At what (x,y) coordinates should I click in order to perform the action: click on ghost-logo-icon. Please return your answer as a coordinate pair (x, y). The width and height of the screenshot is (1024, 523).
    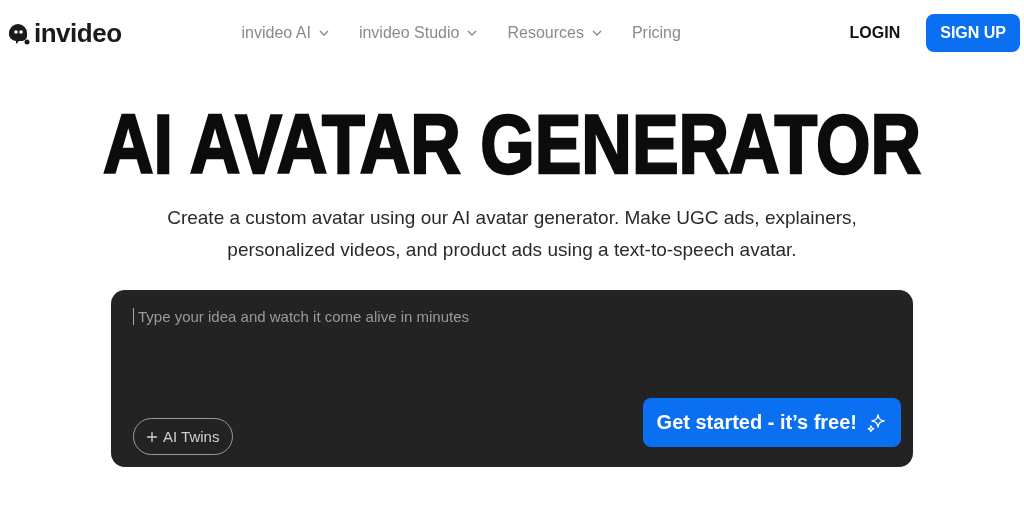
    Looking at the image, I should click on (18, 33).